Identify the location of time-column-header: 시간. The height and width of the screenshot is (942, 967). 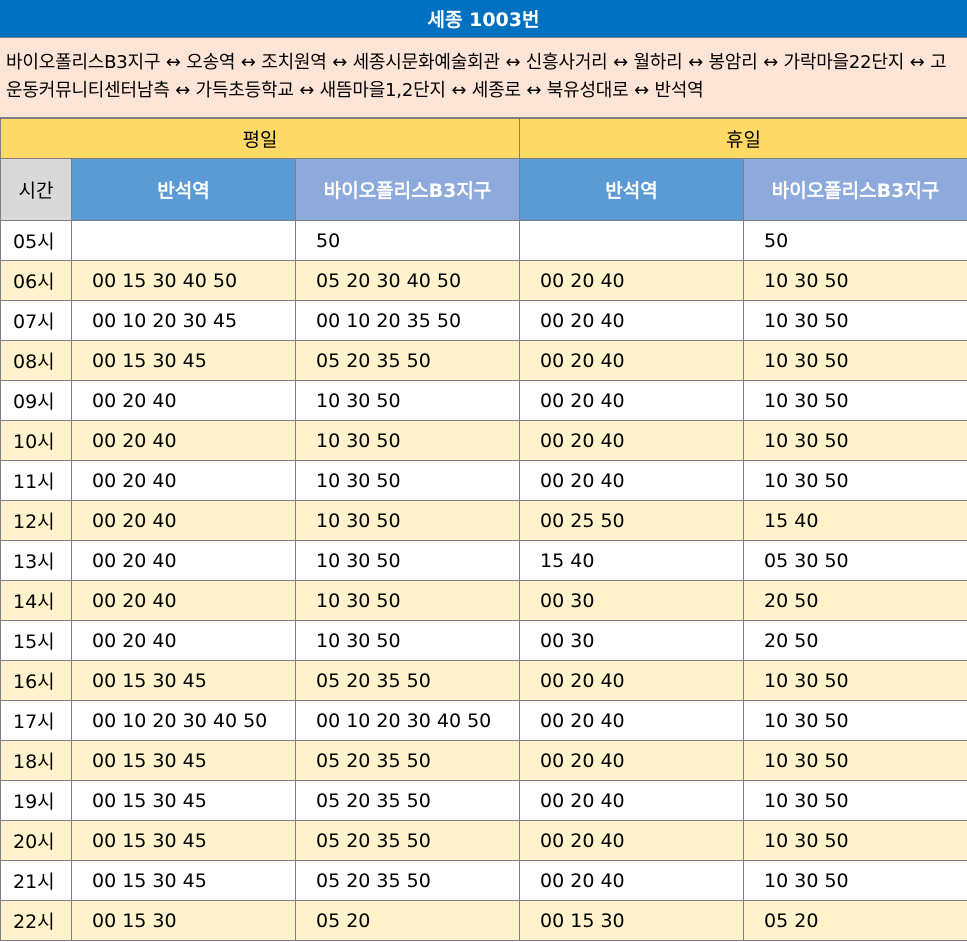
(36, 189).